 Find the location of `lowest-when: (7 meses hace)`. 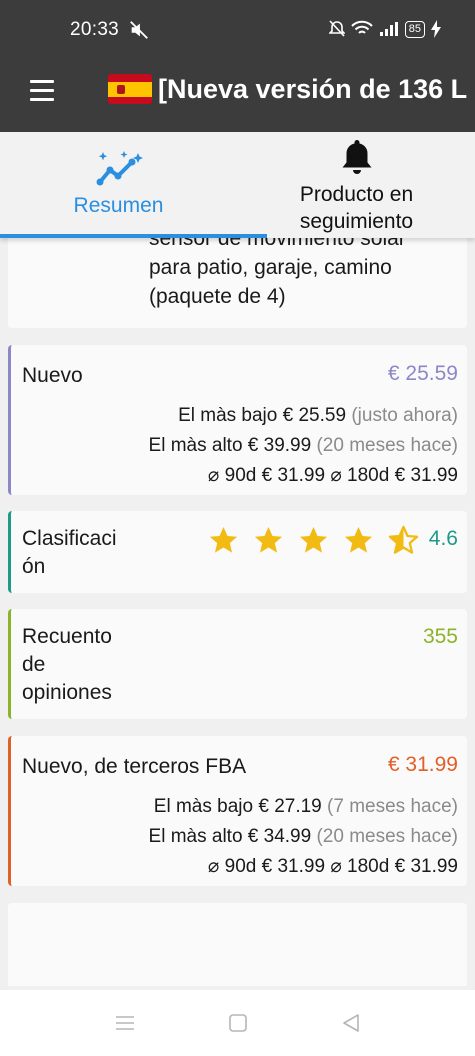

lowest-when: (7 meses hace) is located at coordinates (392, 806).